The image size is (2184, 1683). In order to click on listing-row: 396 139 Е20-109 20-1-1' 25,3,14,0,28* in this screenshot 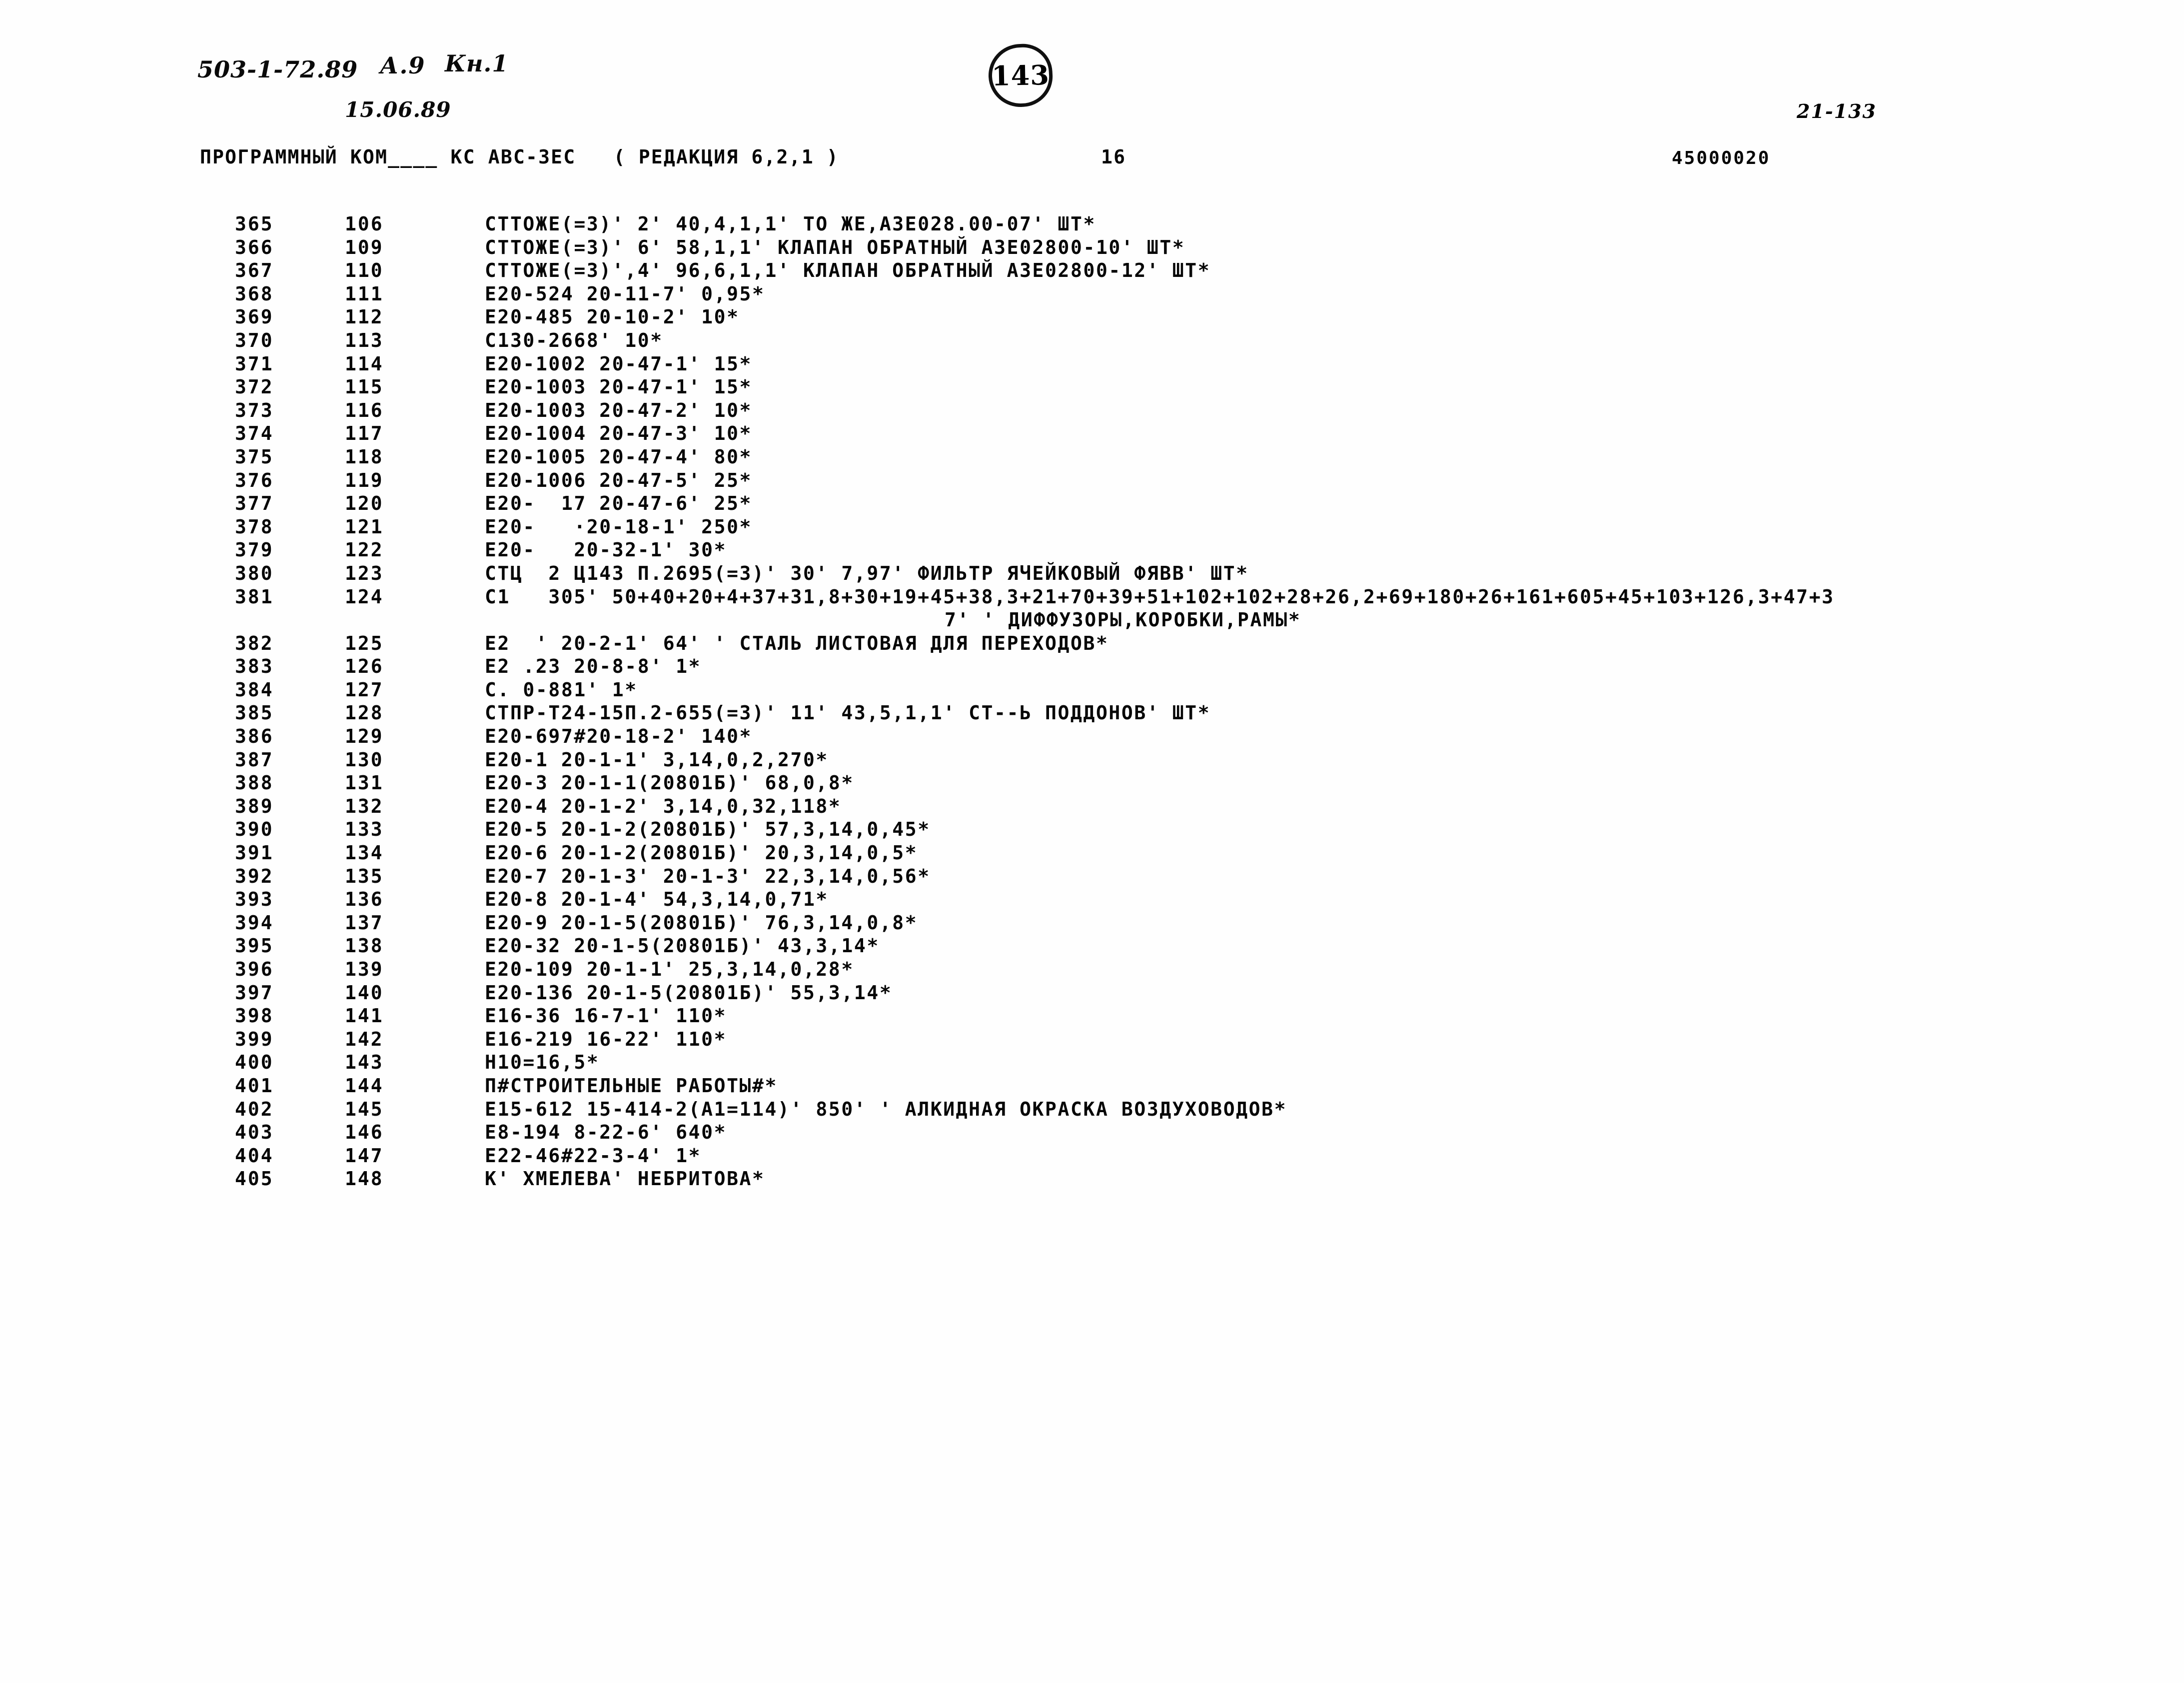, I will do `click(1092, 970)`.